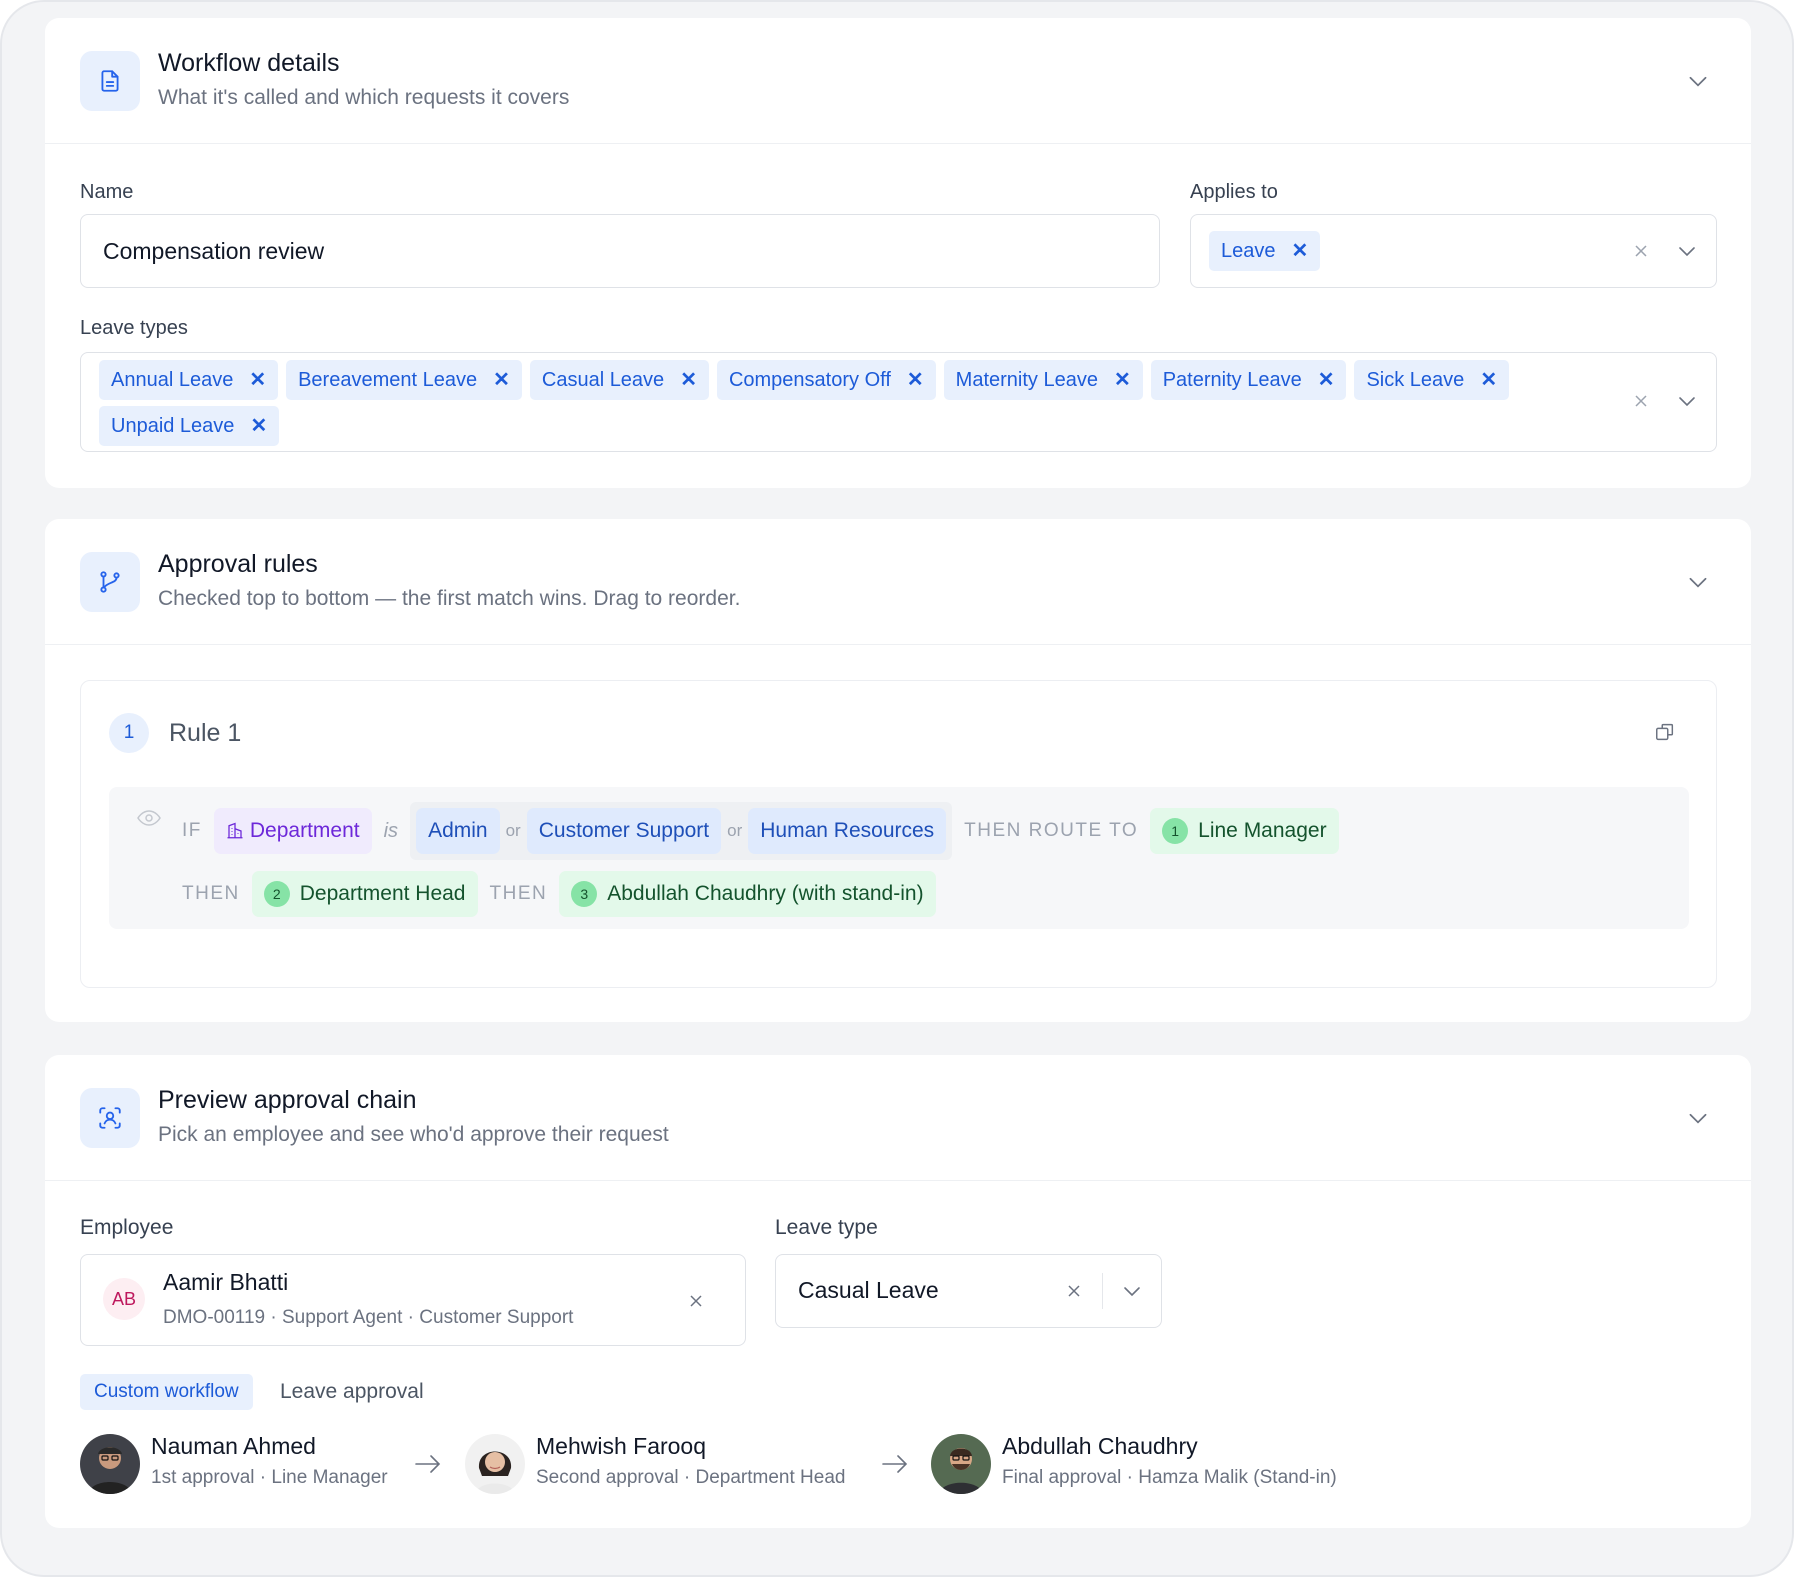 The width and height of the screenshot is (1794, 1577). What do you see at coordinates (233, 1446) in the screenshot?
I see `approver-name: Nauman Ahmed` at bounding box center [233, 1446].